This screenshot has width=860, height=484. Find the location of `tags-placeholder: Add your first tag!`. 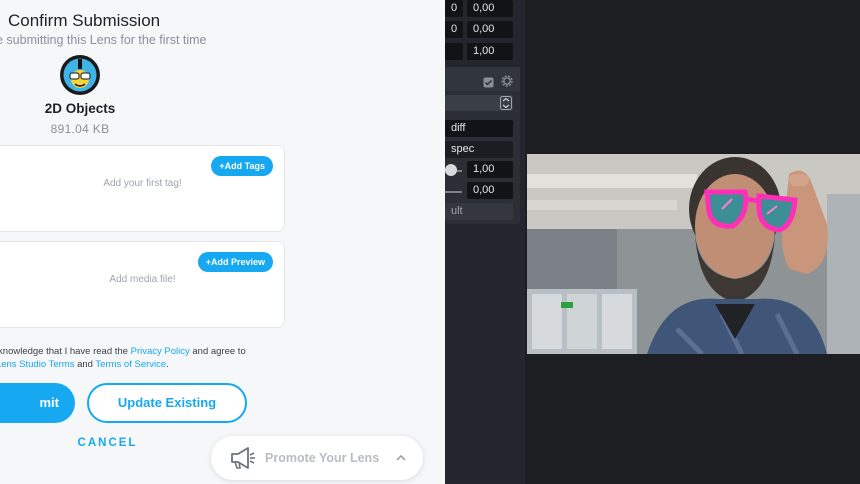

tags-placeholder: Add your first tag! is located at coordinates (142, 183).